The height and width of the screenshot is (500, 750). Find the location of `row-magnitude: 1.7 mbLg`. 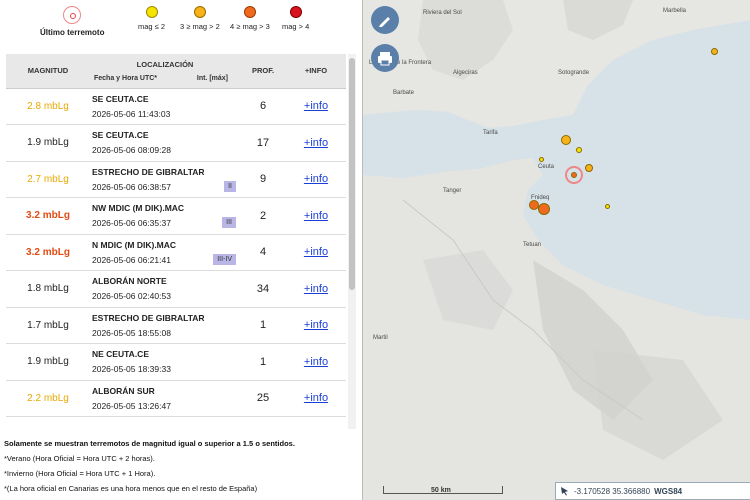

row-magnitude: 1.7 mbLg is located at coordinates (48, 325).